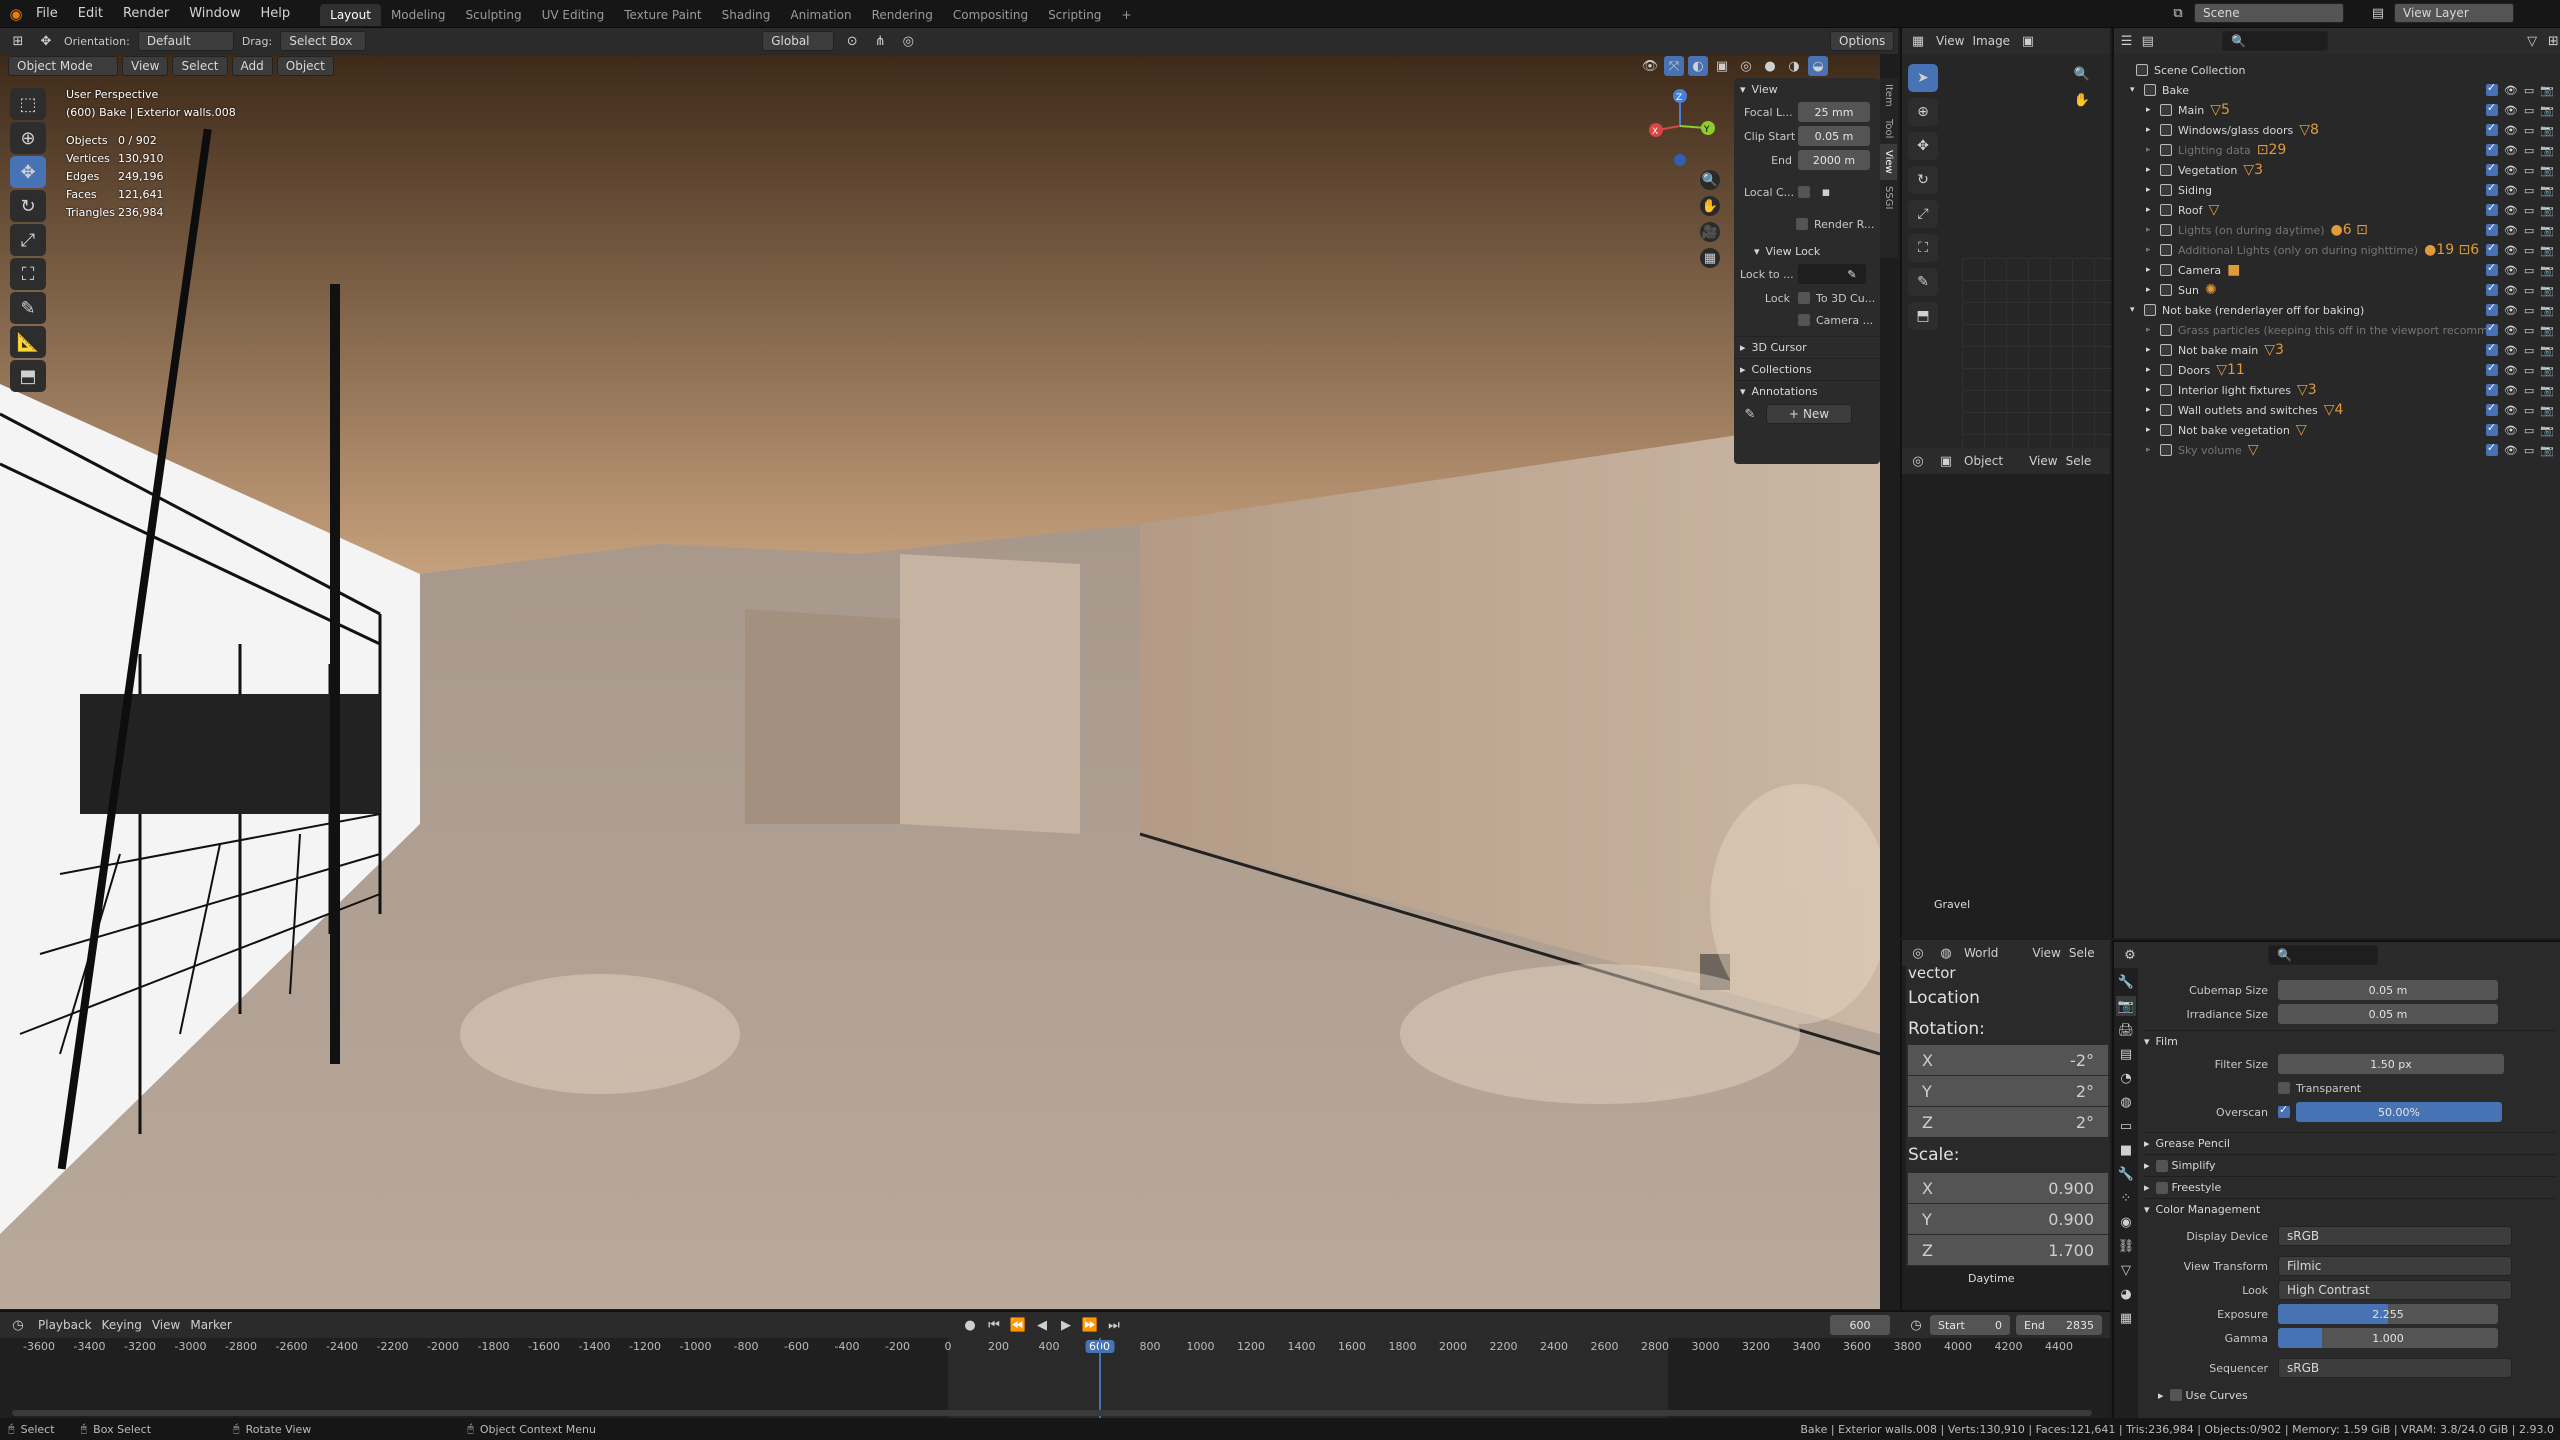 Image resolution: width=2560 pixels, height=1440 pixels. I want to click on view-lock-header: View Lock, so click(1793, 251).